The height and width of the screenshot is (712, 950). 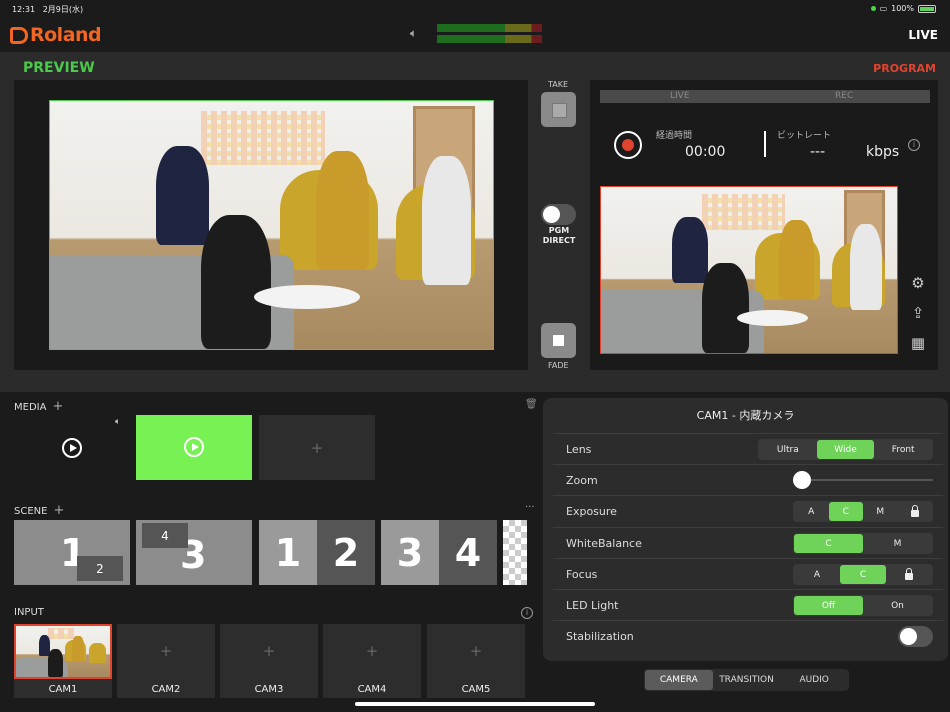 I want to click on grid-layout-icon: ▦, so click(x=918, y=343).